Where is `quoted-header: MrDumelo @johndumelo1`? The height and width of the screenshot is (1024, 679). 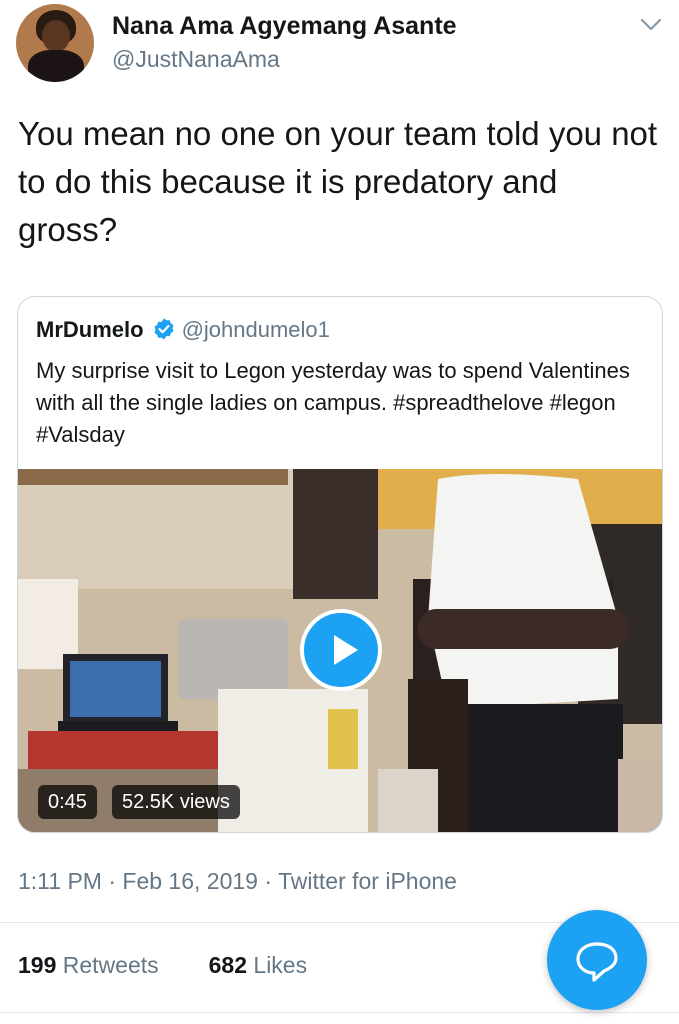 quoted-header: MrDumelo @johndumelo1 is located at coordinates (183, 330).